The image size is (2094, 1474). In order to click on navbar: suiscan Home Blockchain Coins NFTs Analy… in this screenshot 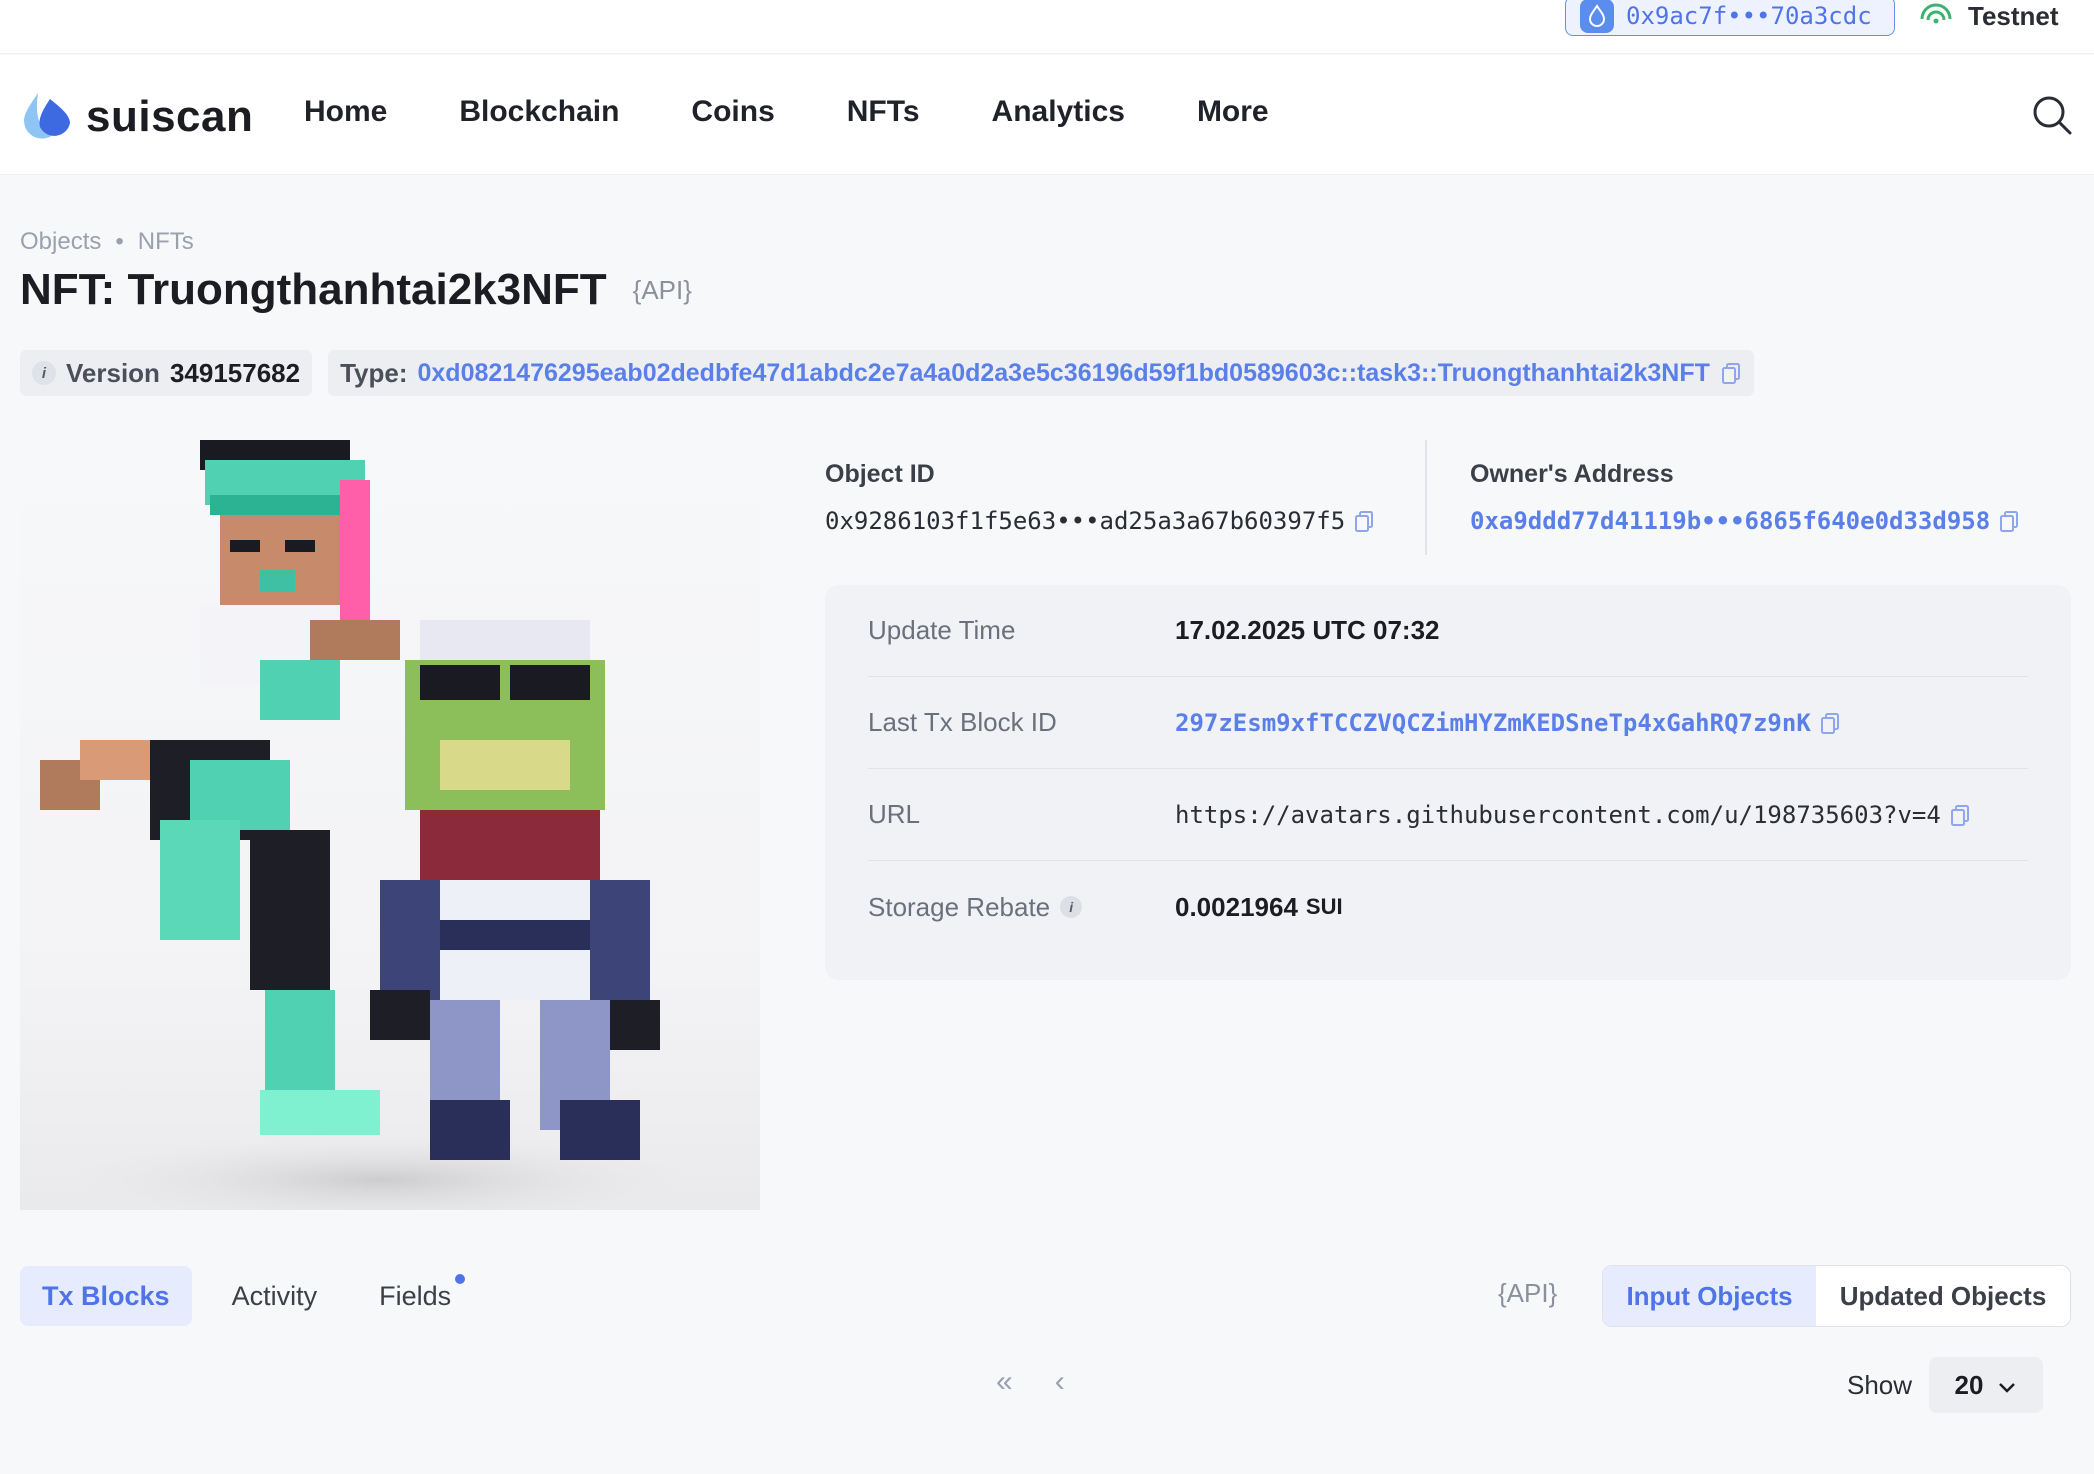, I will do `click(1047, 115)`.